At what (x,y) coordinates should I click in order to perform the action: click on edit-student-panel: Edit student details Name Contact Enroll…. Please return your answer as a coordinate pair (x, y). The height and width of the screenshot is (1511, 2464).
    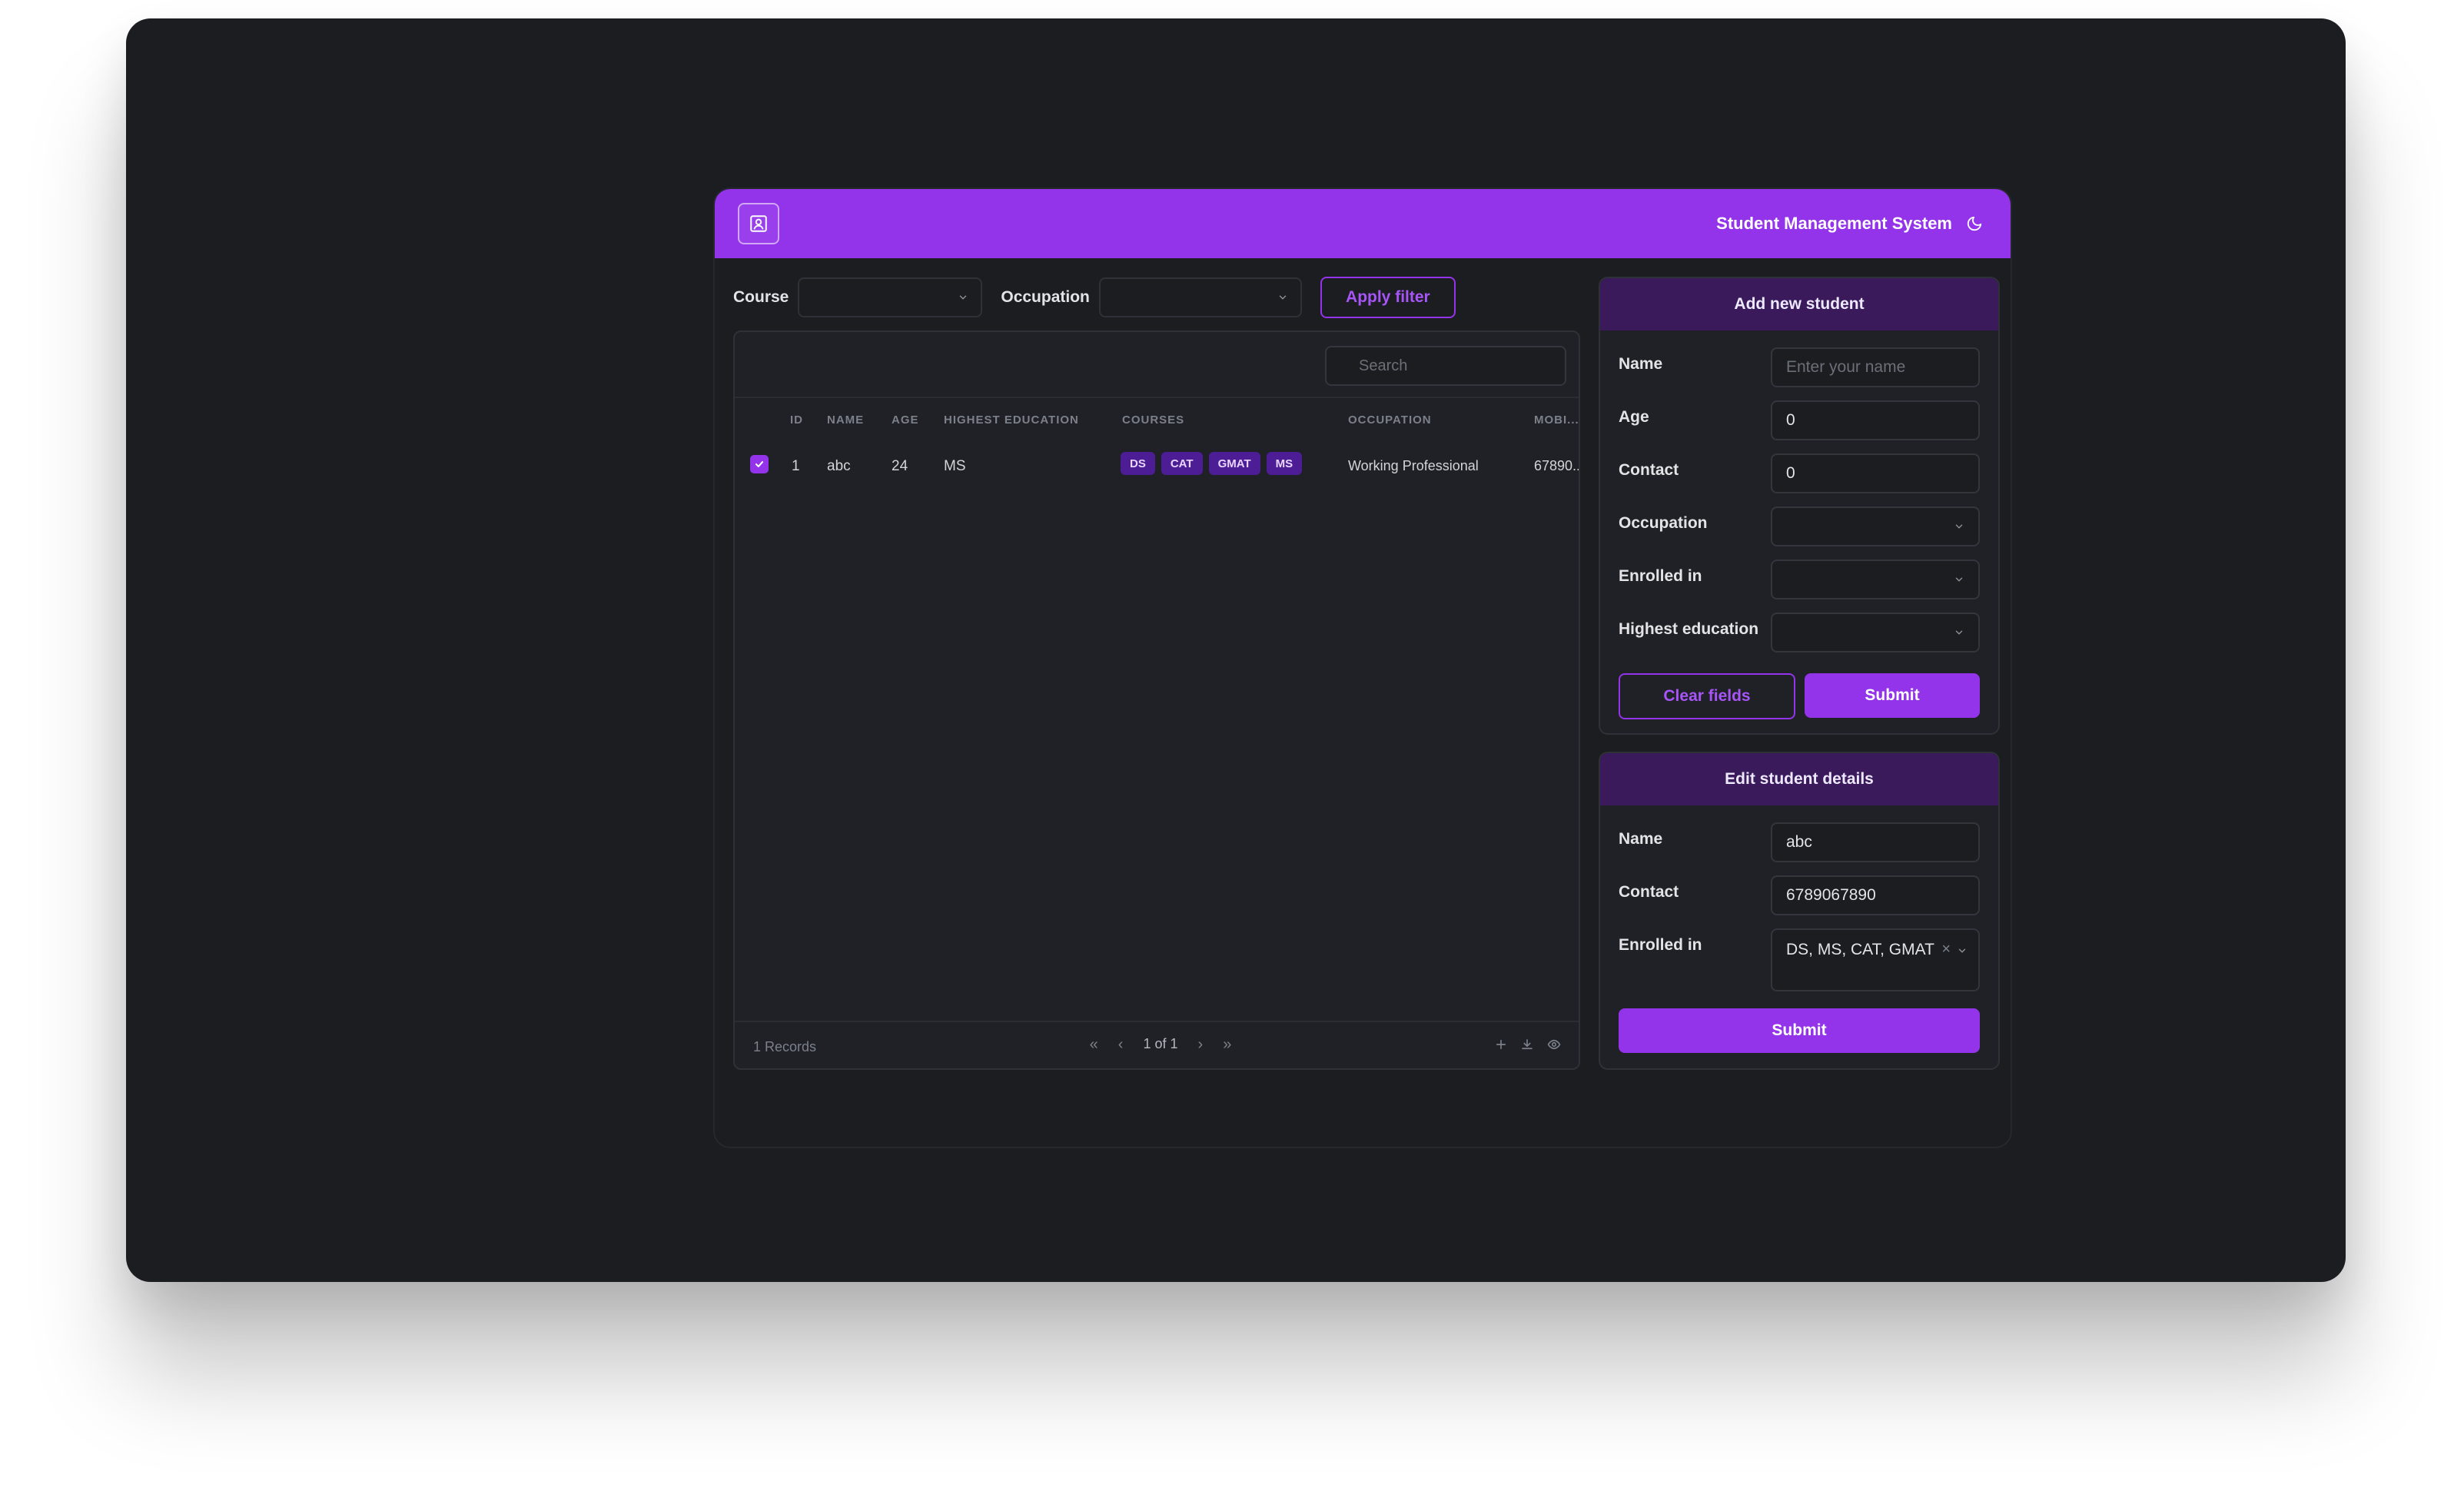
    Looking at the image, I should click on (1799, 911).